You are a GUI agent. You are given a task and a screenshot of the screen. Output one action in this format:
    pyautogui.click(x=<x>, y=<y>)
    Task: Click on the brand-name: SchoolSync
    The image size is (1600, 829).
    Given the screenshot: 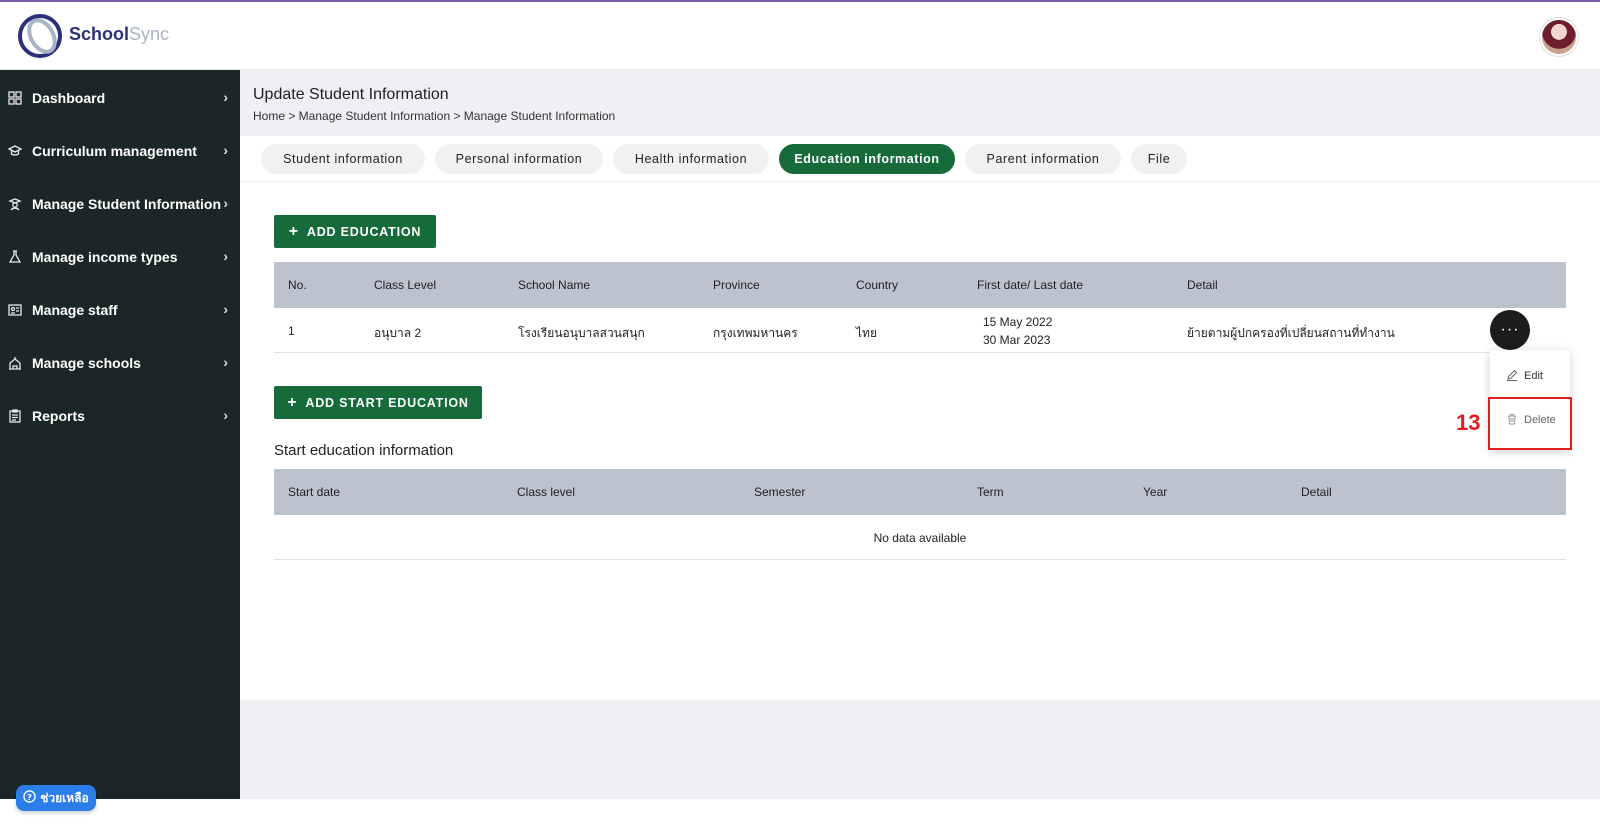 What is the action you would take?
    pyautogui.click(x=119, y=34)
    